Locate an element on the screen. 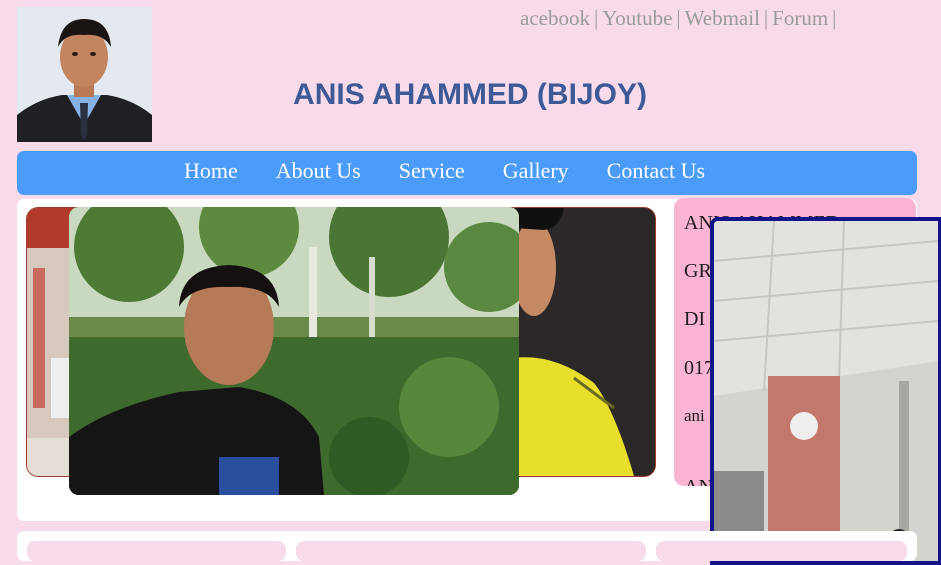 This screenshot has height=565, width=941. profile-photo is located at coordinates (84, 74).